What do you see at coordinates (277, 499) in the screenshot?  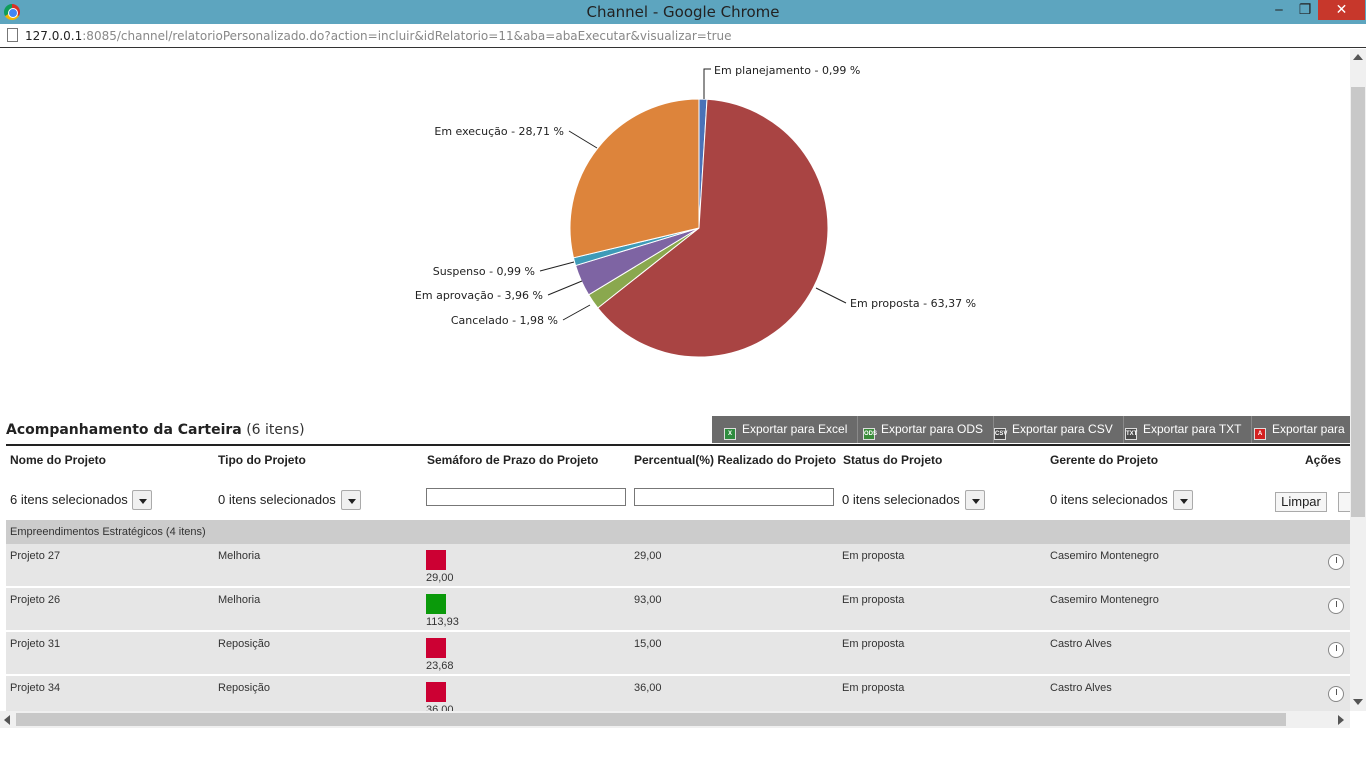 I see `filter-tipo-text: 0 itens selecionados` at bounding box center [277, 499].